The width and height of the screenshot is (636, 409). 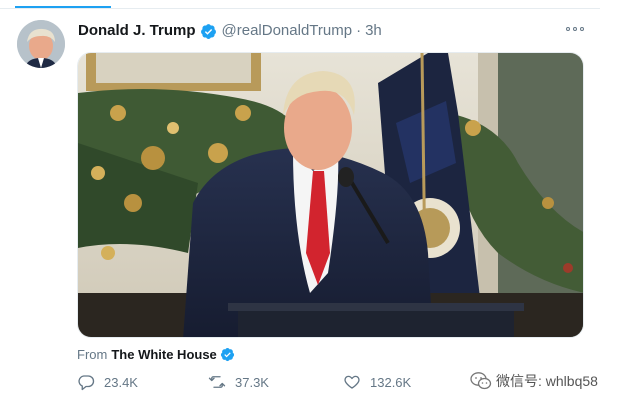 I want to click on more-options-icon, so click(x=575, y=29).